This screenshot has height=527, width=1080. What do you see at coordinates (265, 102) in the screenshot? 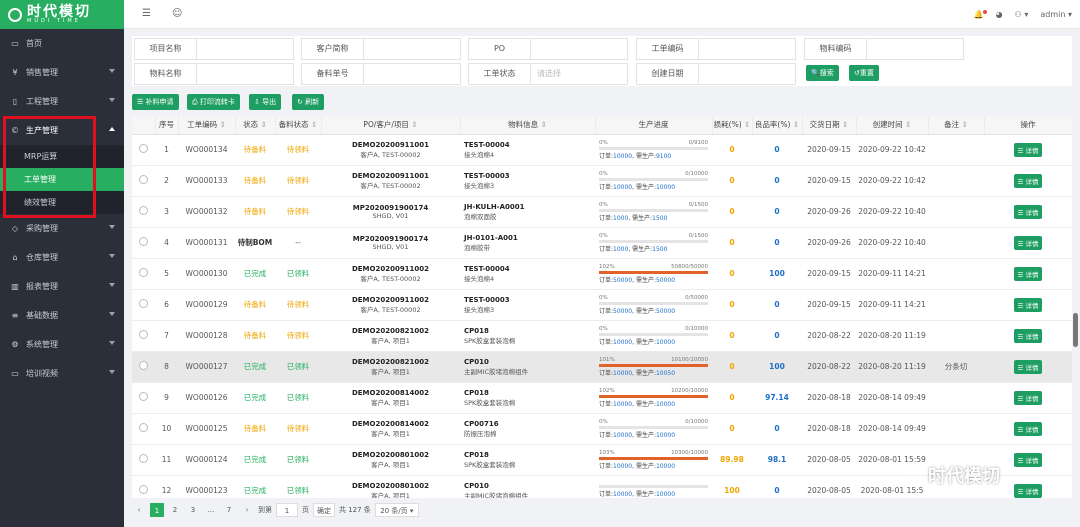
I see `export-button: ⇩ 导出` at bounding box center [265, 102].